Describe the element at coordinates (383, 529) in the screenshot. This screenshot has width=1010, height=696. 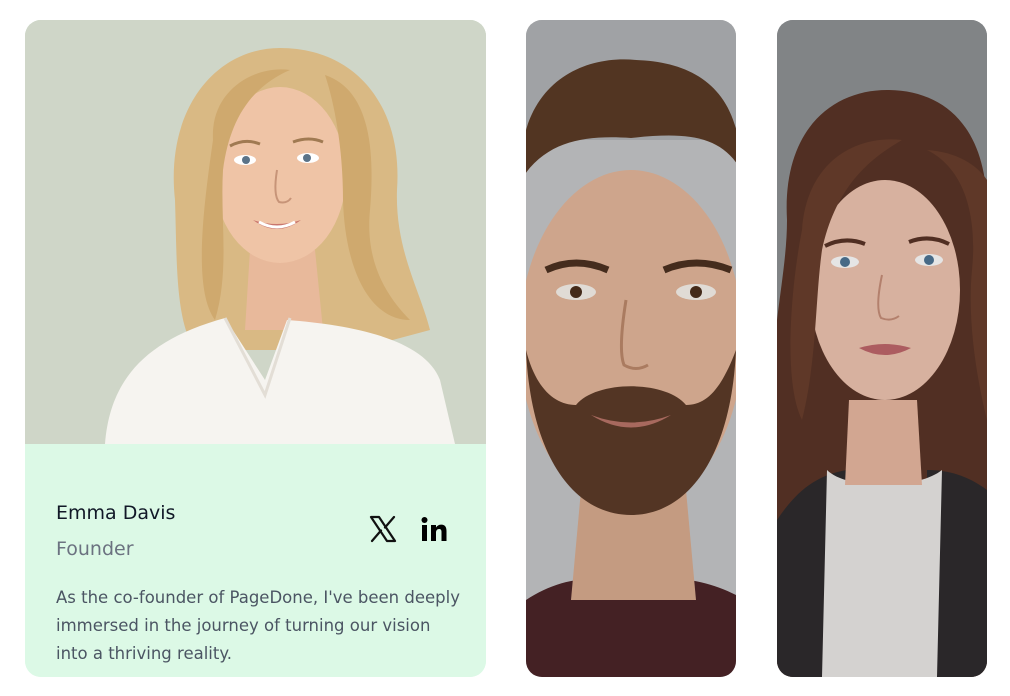
I see `x-icon` at that location.